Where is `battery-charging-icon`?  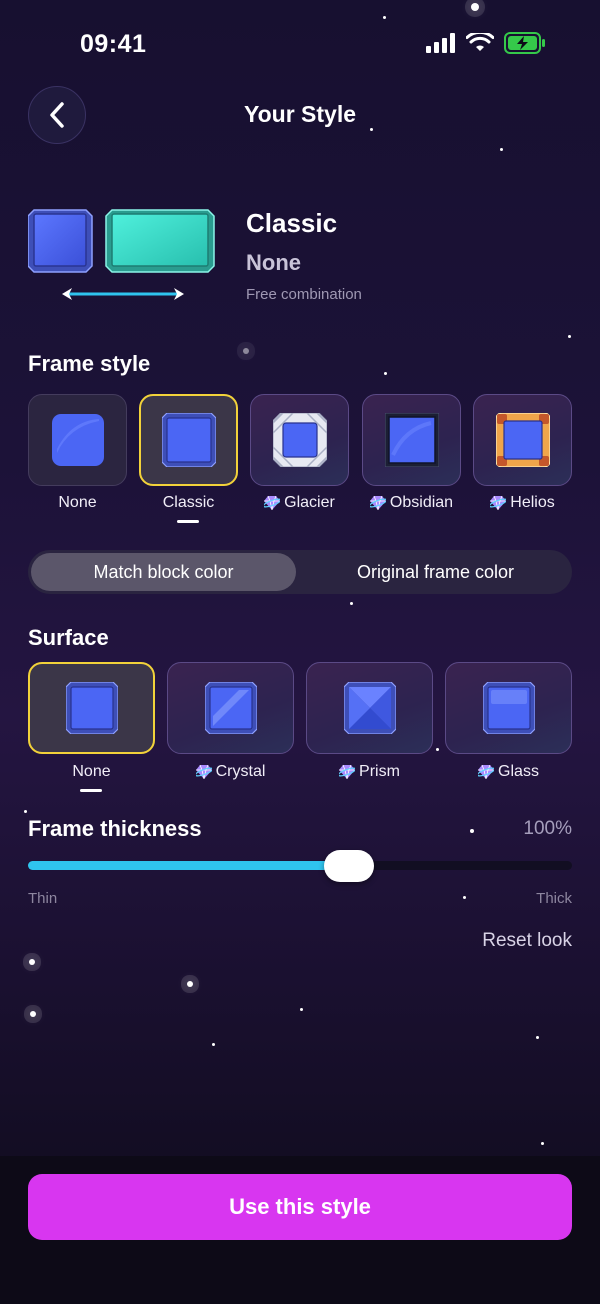 battery-charging-icon is located at coordinates (524, 43).